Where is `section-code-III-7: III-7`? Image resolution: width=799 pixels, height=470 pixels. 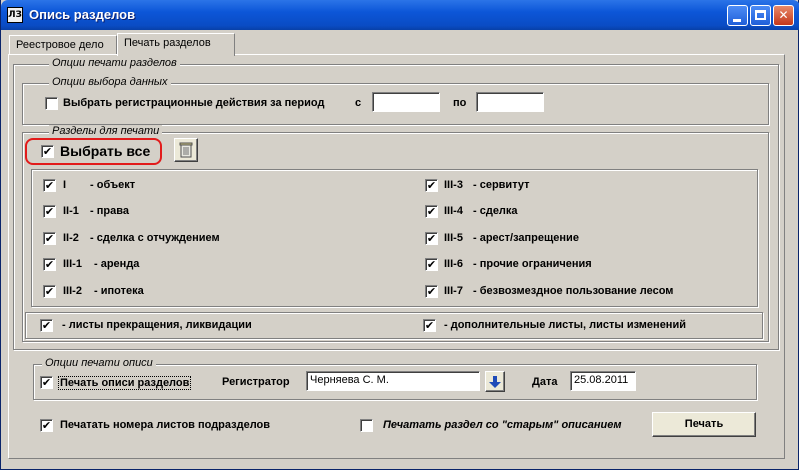
section-code-III-7: III-7 is located at coordinates (453, 291).